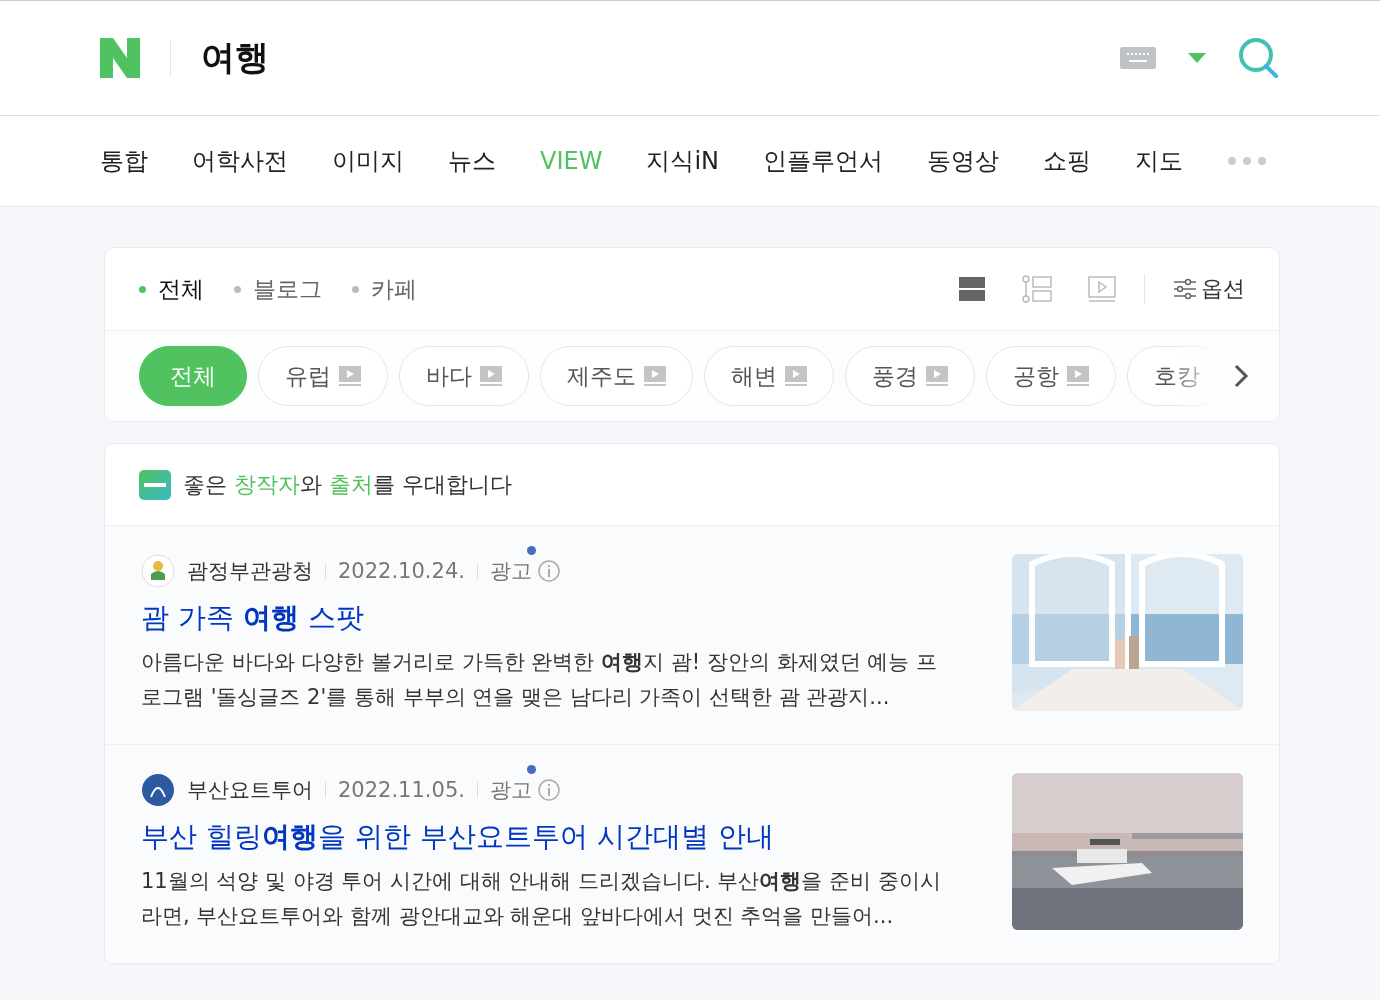 The width and height of the screenshot is (1380, 1000). I want to click on thumbnail-list-icon, so click(1037, 289).